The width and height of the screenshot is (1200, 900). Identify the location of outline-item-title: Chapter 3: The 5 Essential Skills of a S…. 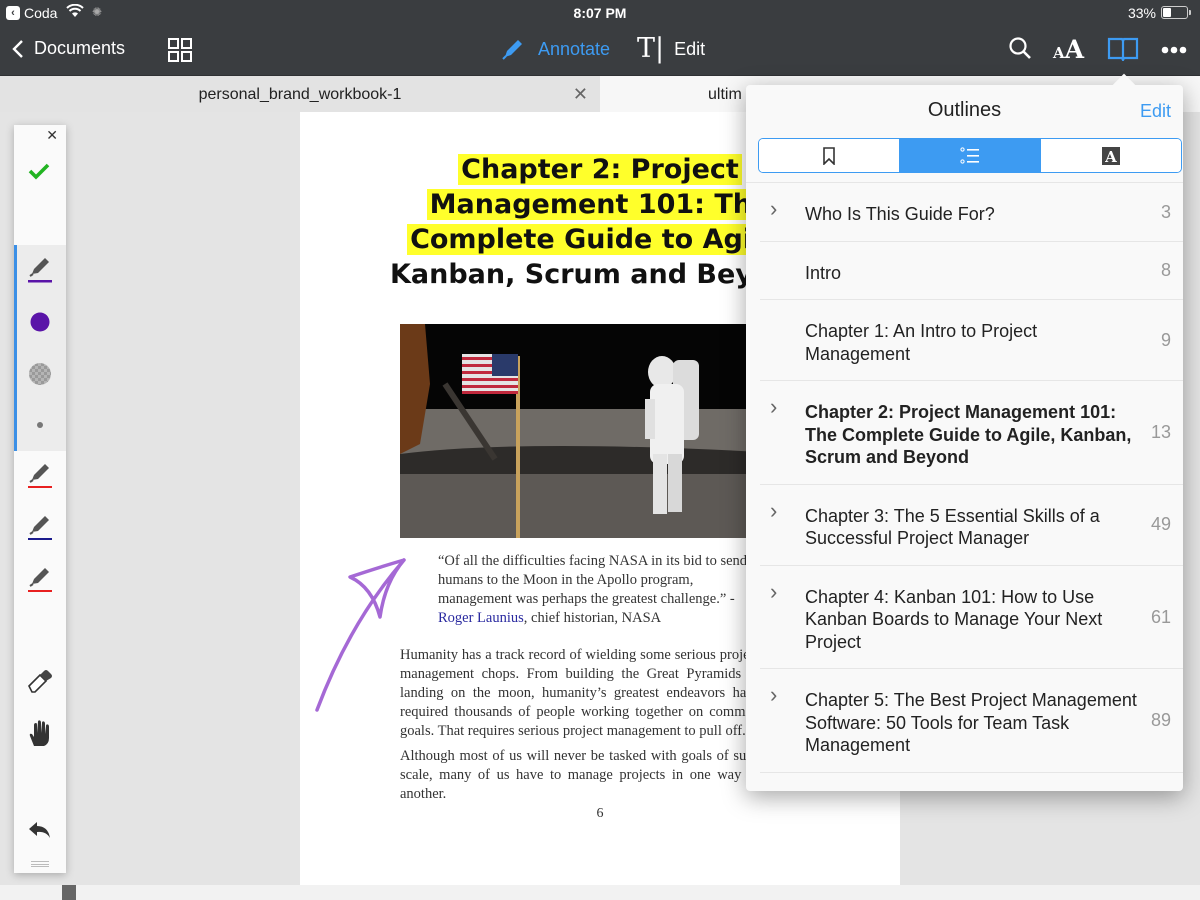
(952, 527).